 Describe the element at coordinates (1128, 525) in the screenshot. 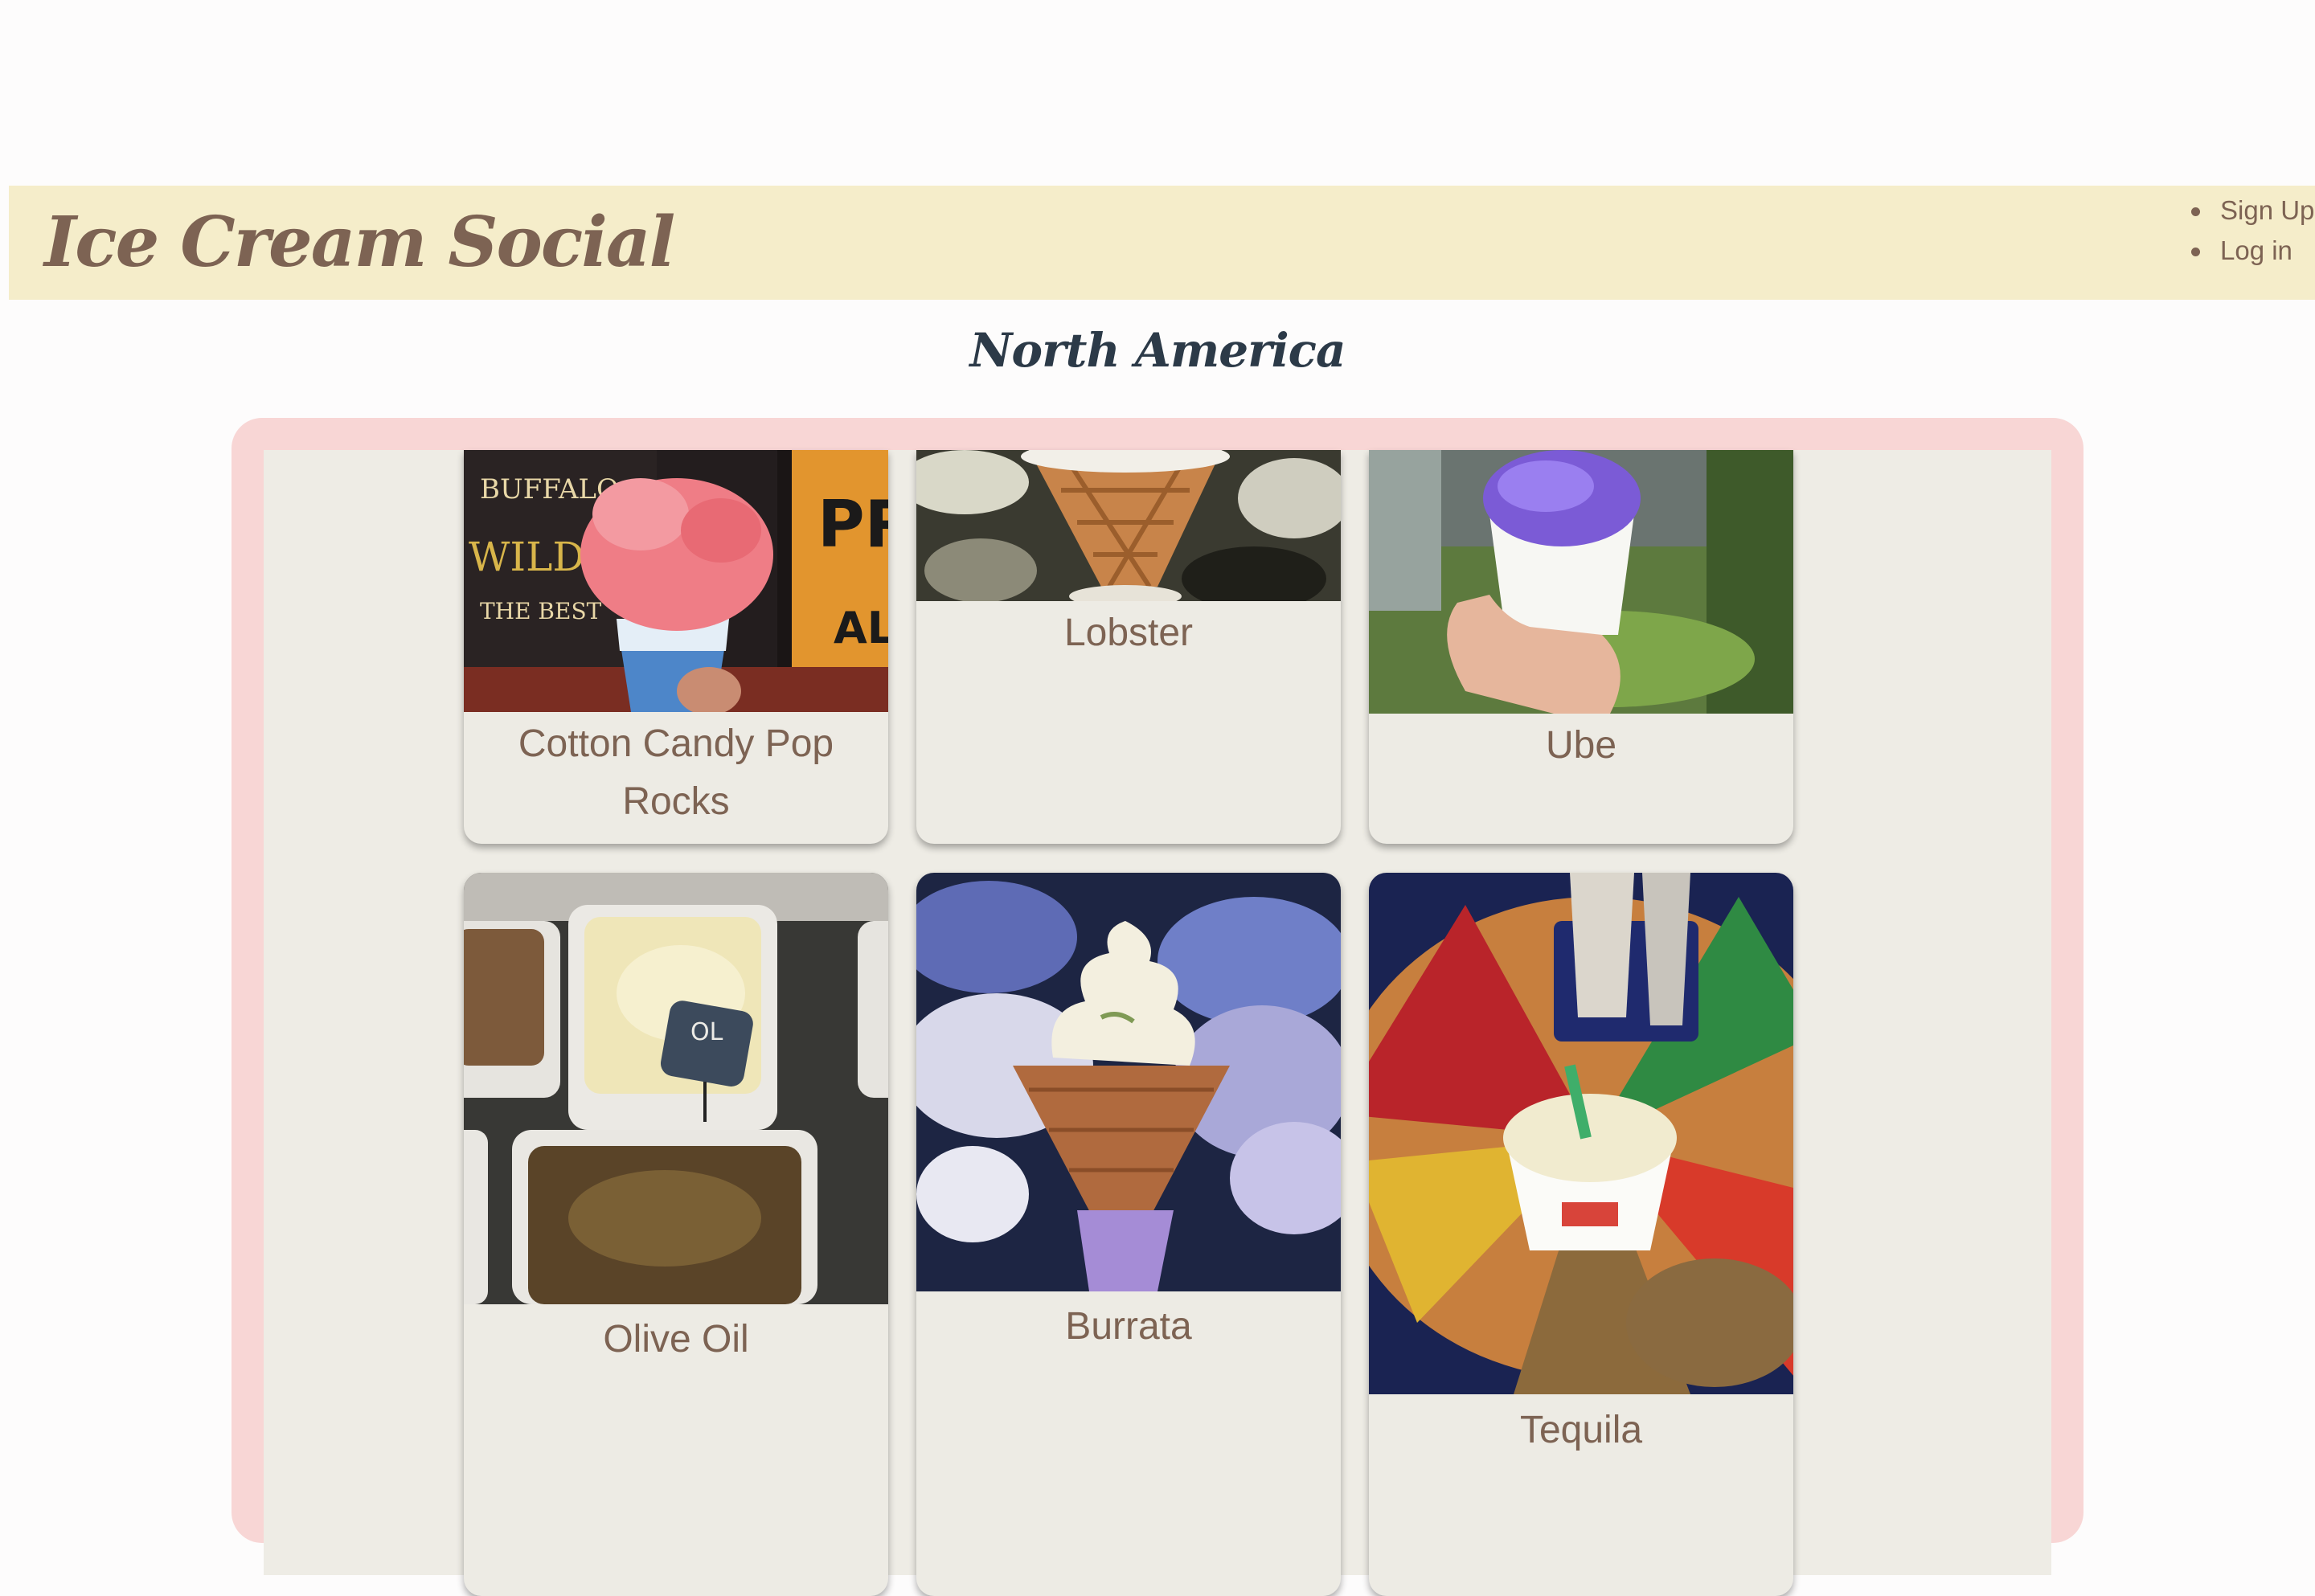

I see `waffle-cone-photo` at that location.